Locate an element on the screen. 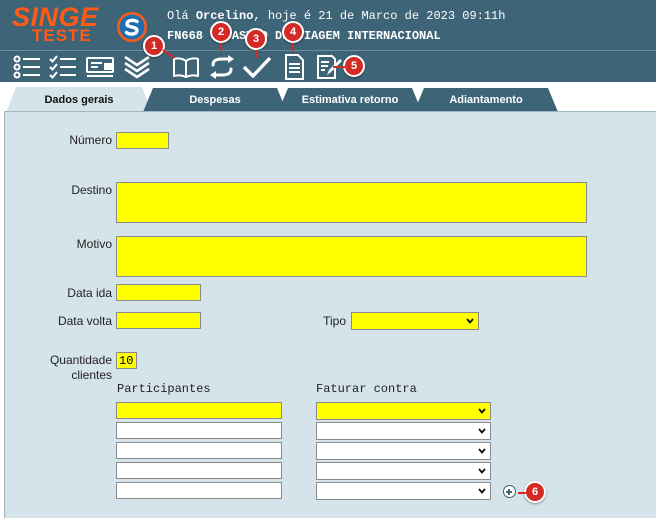 Image resolution: width=656 pixels, height=518 pixels. card-icon is located at coordinates (100, 67).